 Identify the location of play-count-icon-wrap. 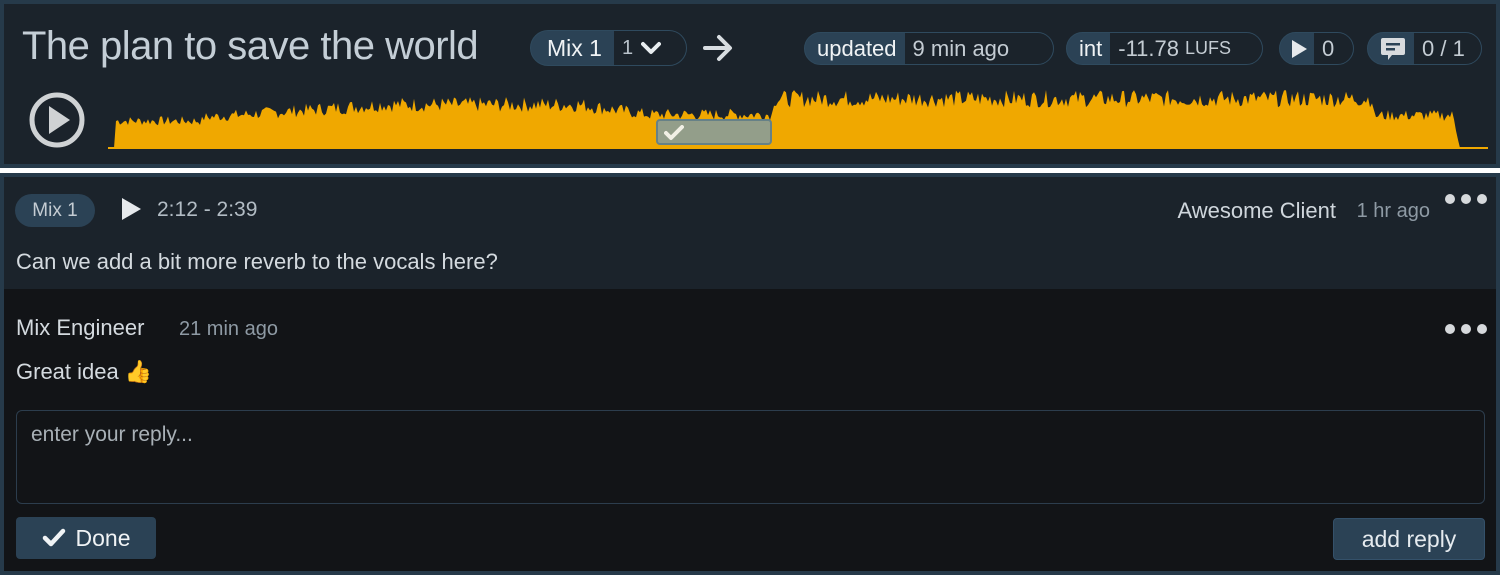
(1297, 48).